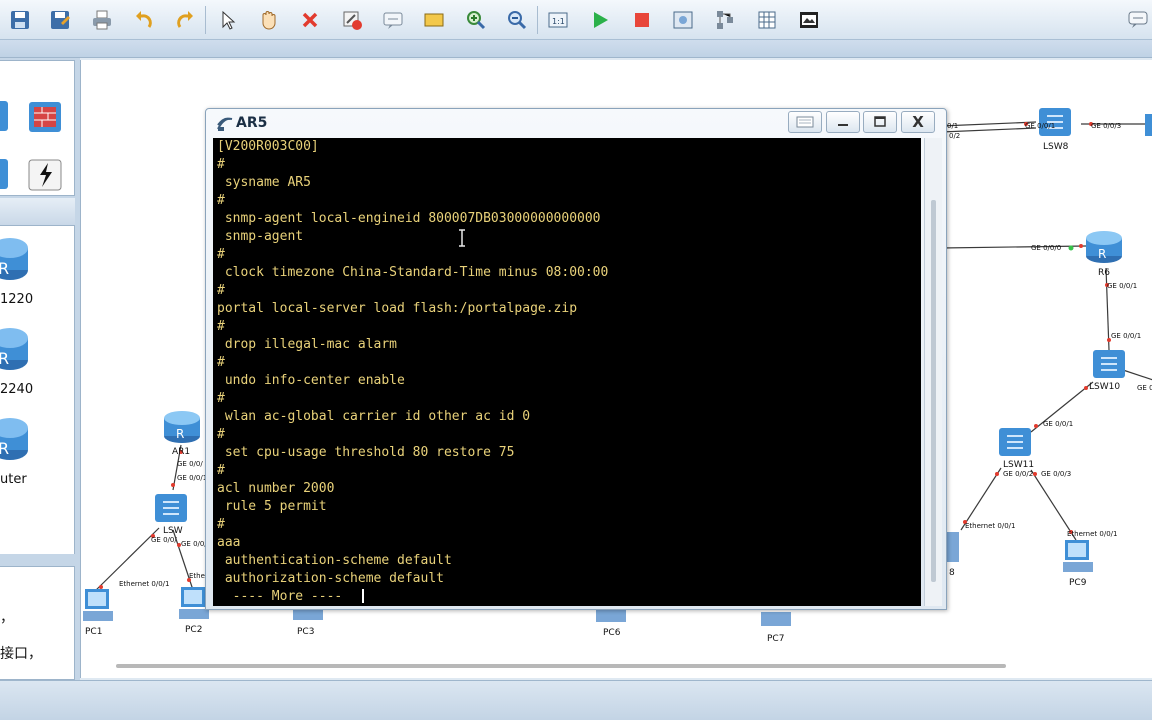  Describe the element at coordinates (476, 20) in the screenshot. I see `zoom-in-icon` at that location.